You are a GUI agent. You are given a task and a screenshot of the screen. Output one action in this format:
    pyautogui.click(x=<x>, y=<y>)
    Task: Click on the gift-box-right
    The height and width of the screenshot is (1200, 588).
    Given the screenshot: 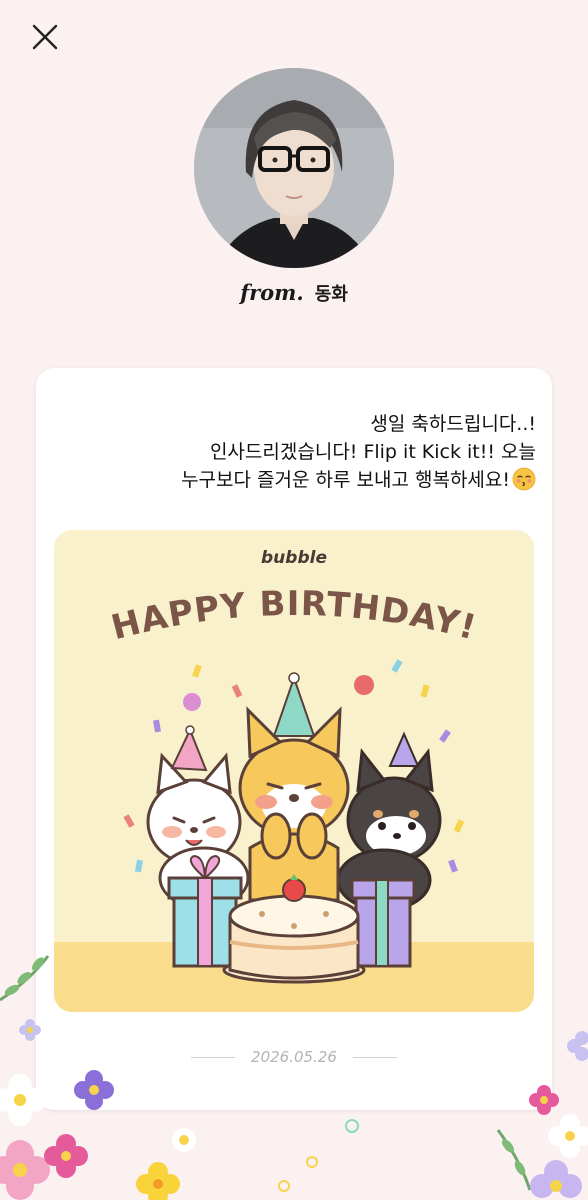 What is the action you would take?
    pyautogui.click(x=383, y=923)
    